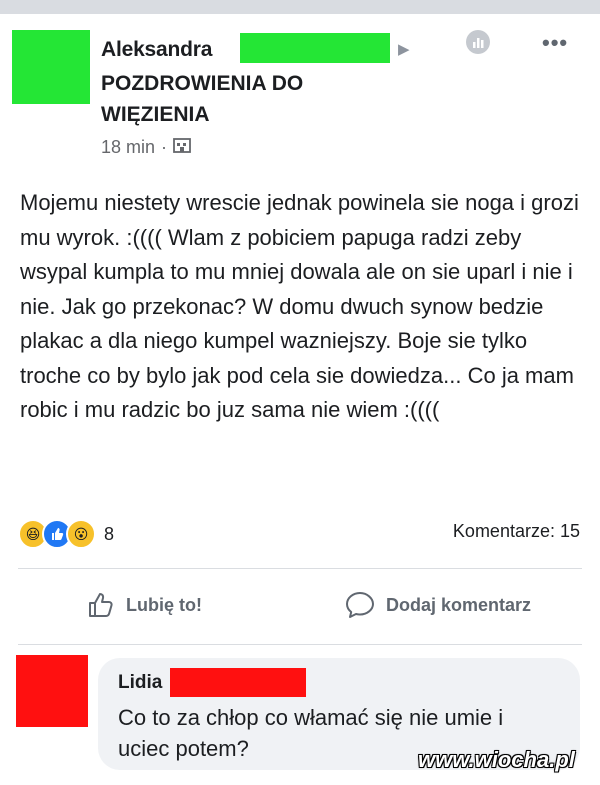 This screenshot has height=785, width=600. I want to click on reactions-summary: 😆 😮 8, so click(66, 534).